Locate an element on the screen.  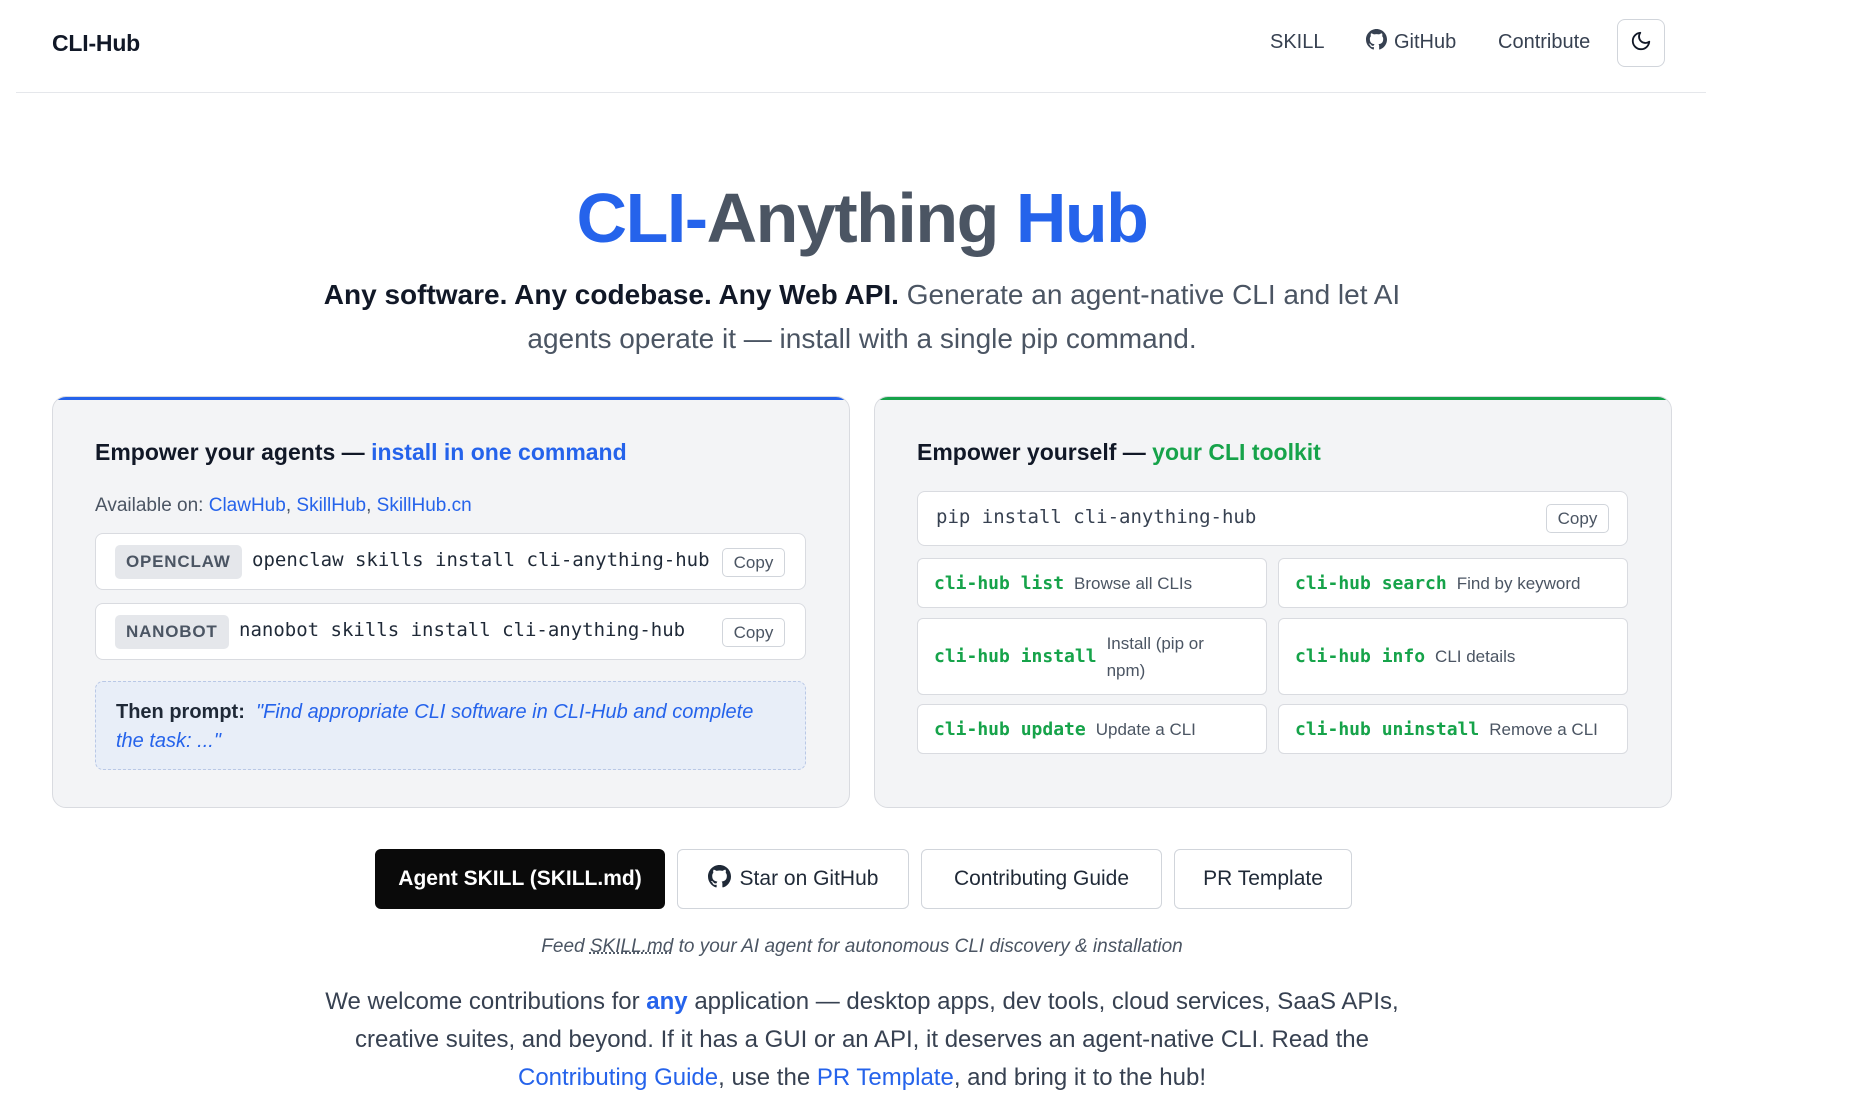
star-on-github-label: Star on GitHub is located at coordinates (809, 879).